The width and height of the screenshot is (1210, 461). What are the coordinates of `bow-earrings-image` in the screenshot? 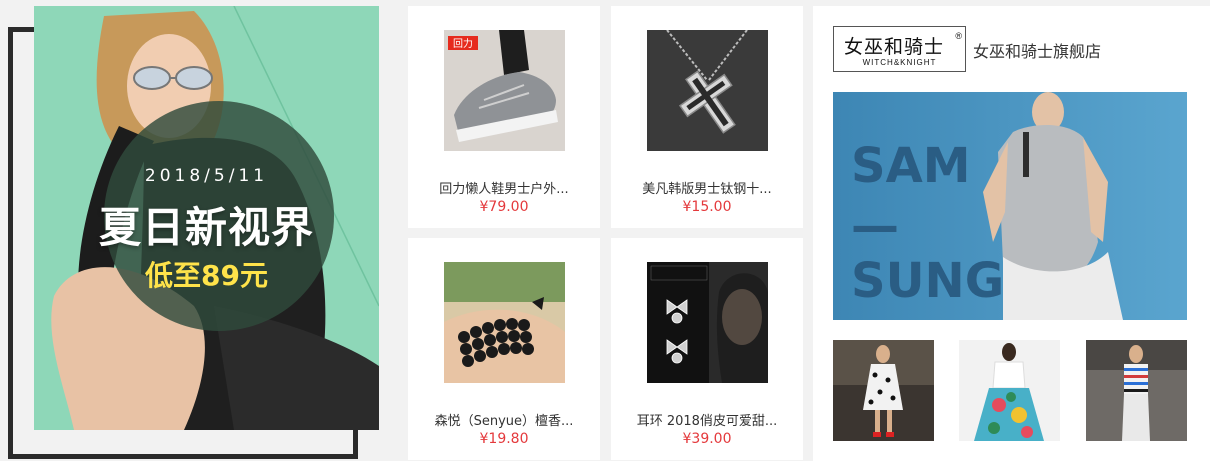 It's located at (707, 322).